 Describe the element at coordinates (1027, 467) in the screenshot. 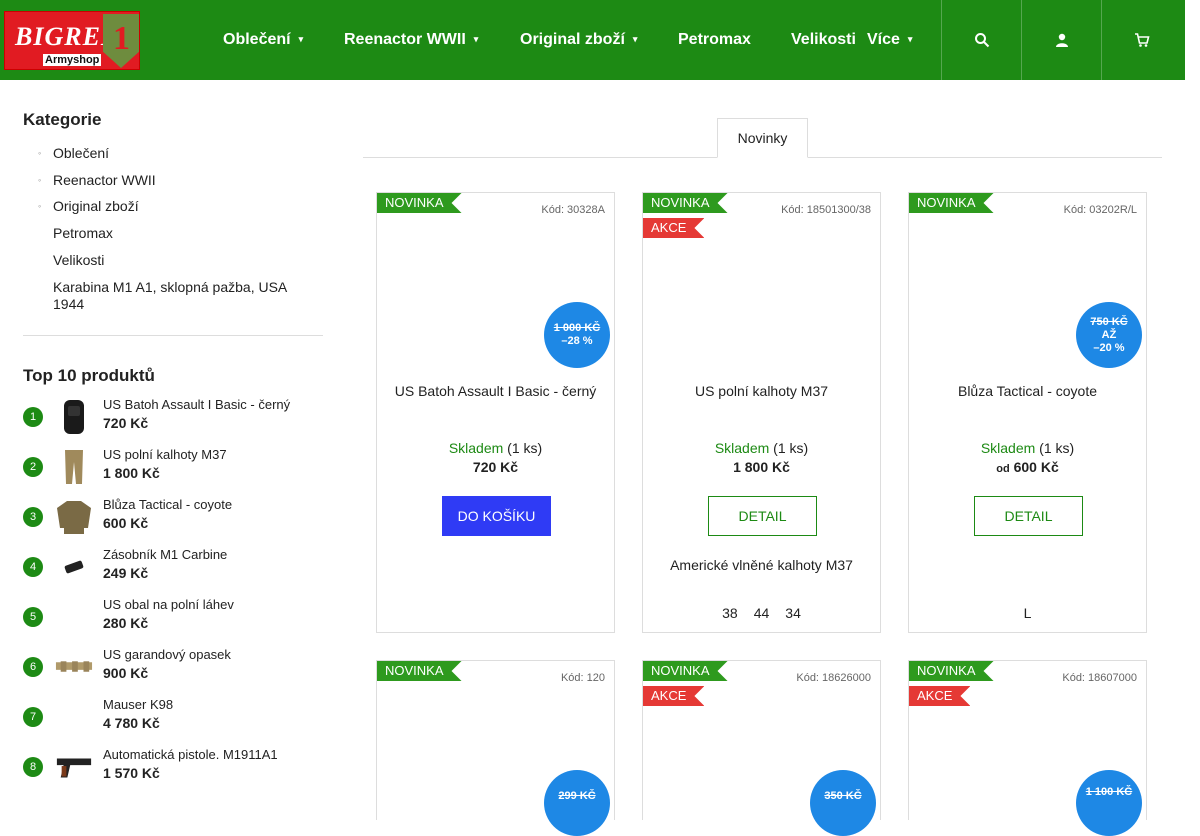

I see `product-price: od 600 Kč` at that location.